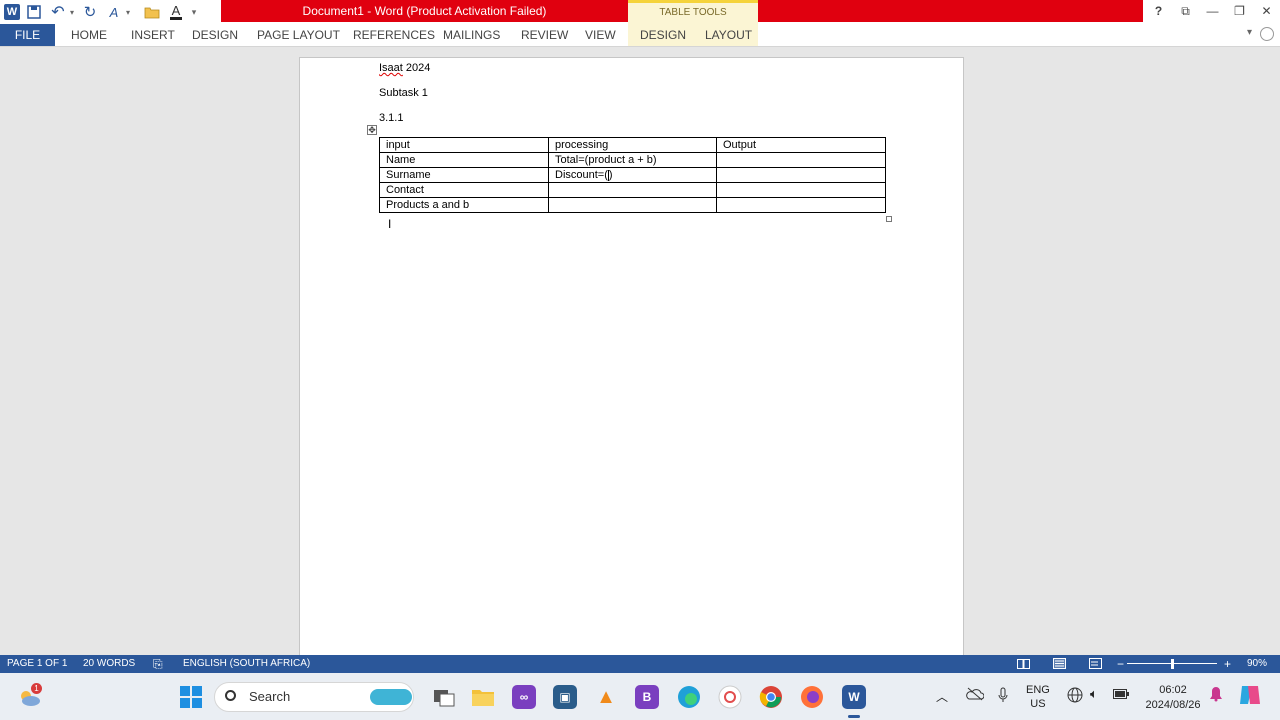  Describe the element at coordinates (693, 12) in the screenshot. I see `table-tools-label: TABLE TOOLS` at that location.